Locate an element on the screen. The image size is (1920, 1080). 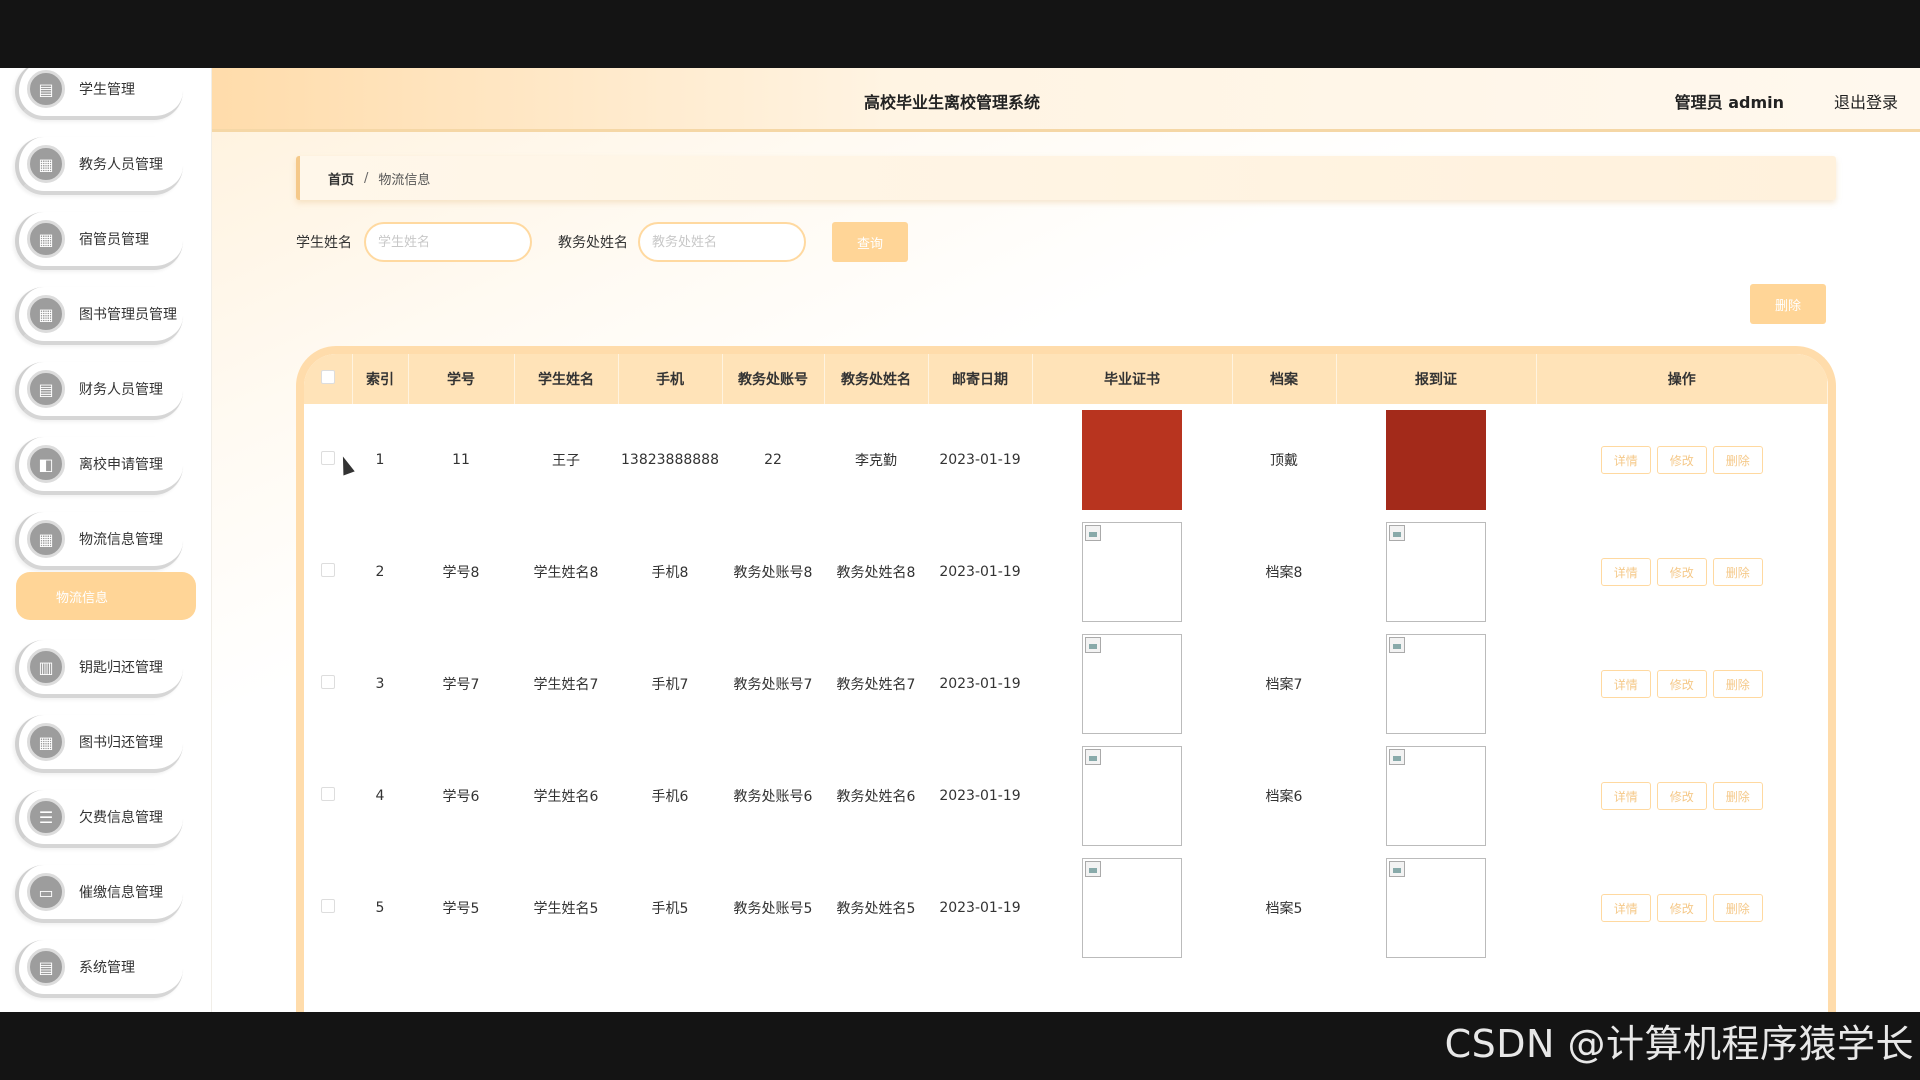
column-header: 档案 is located at coordinates (1284, 379).